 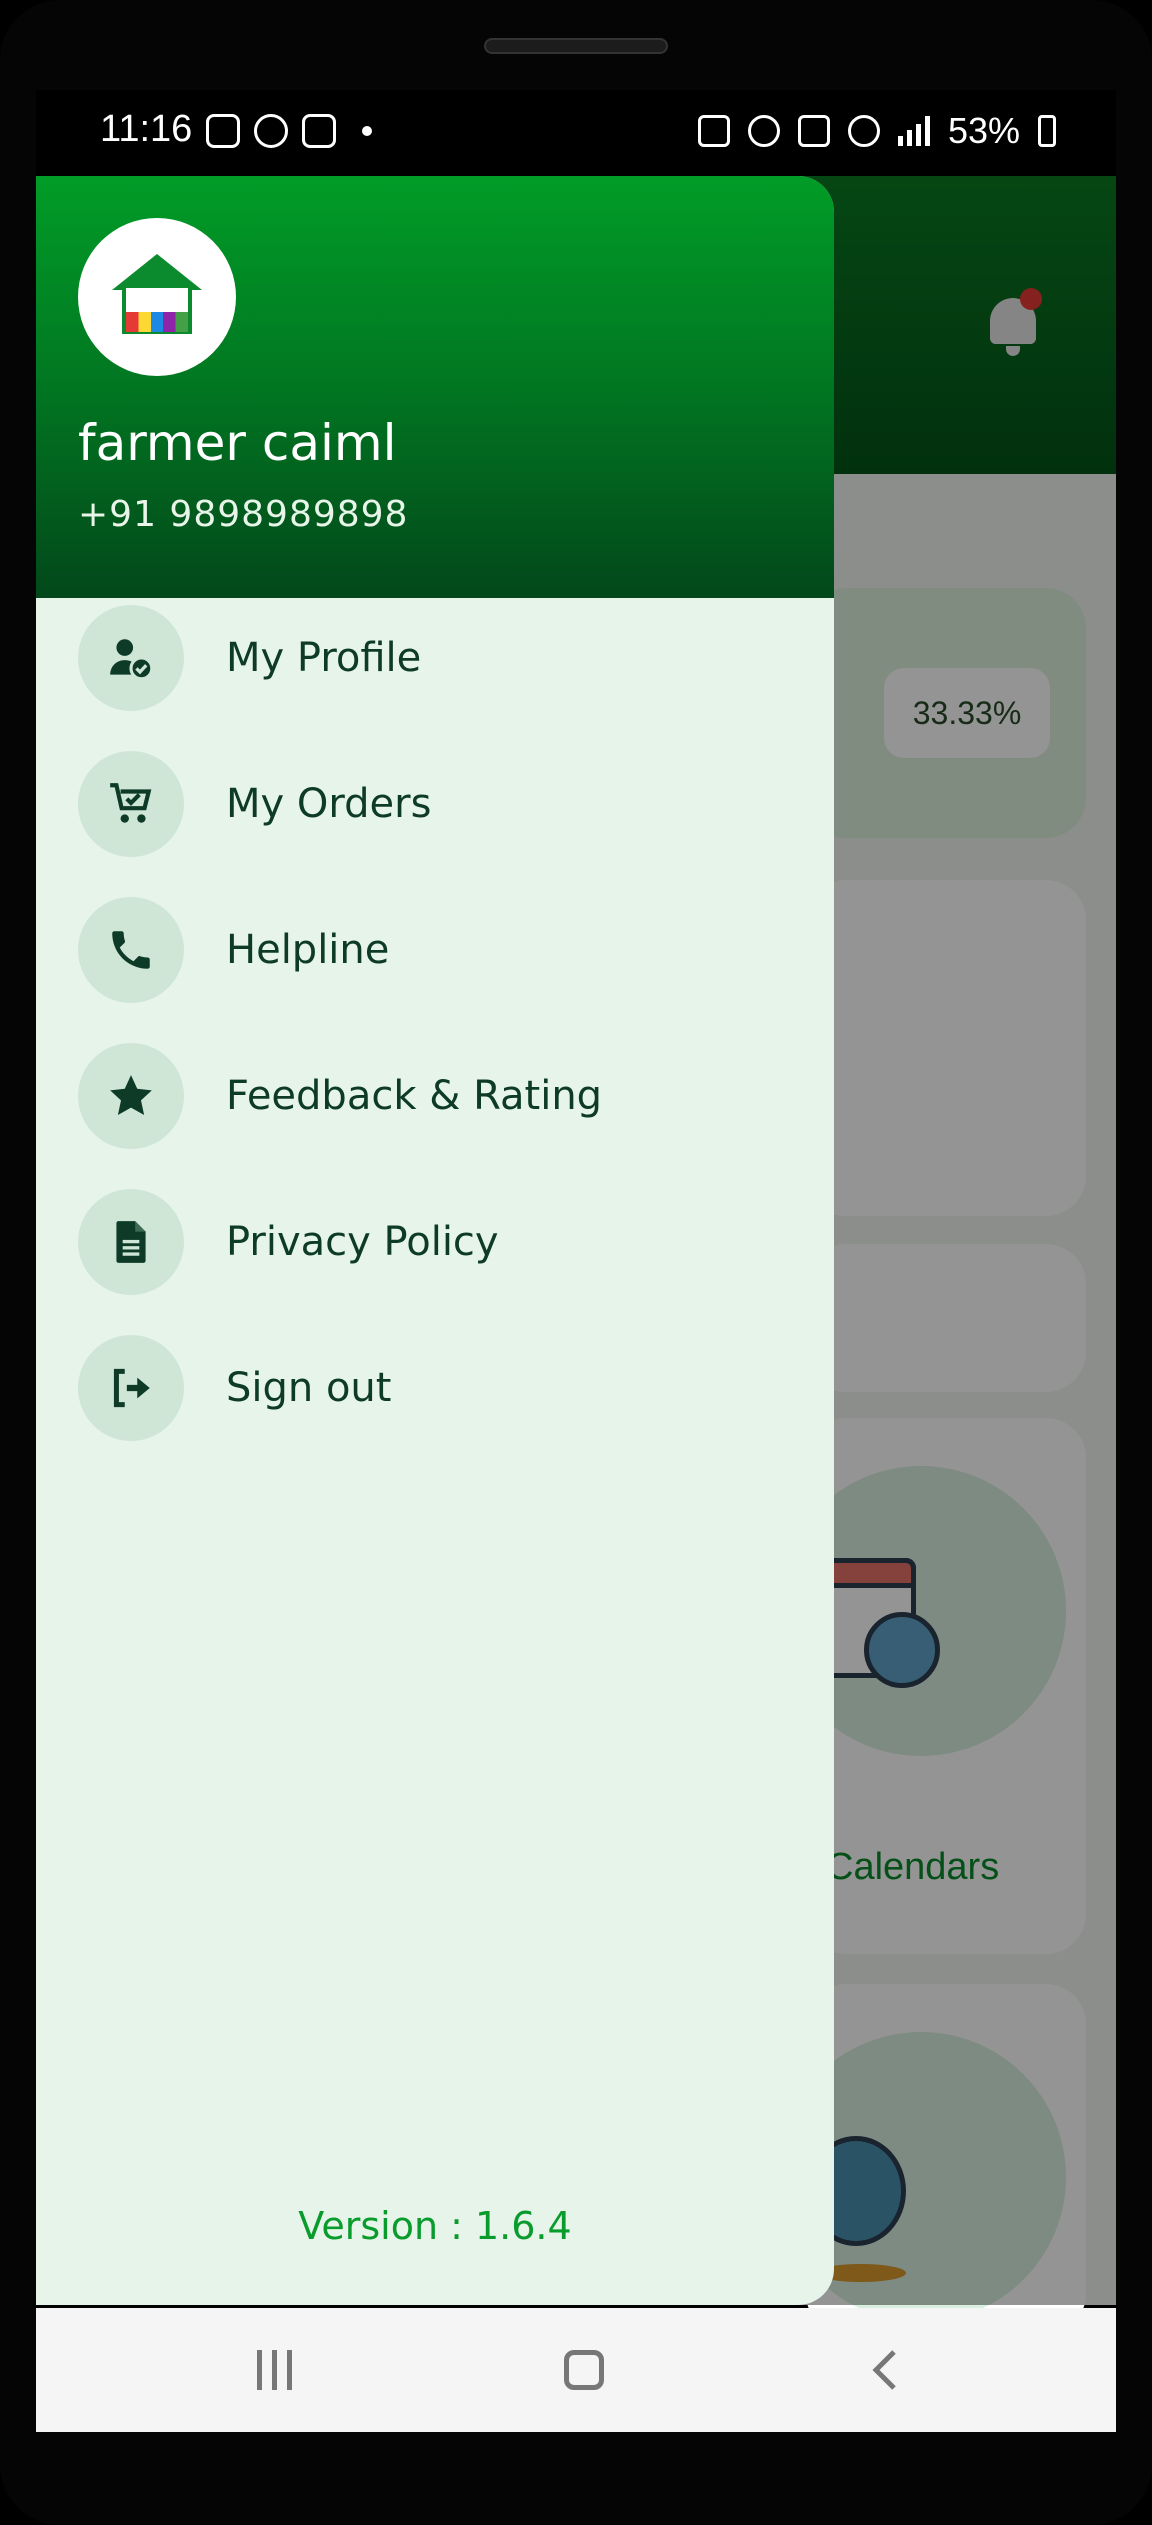 I want to click on app-logo-icon, so click(x=157, y=296).